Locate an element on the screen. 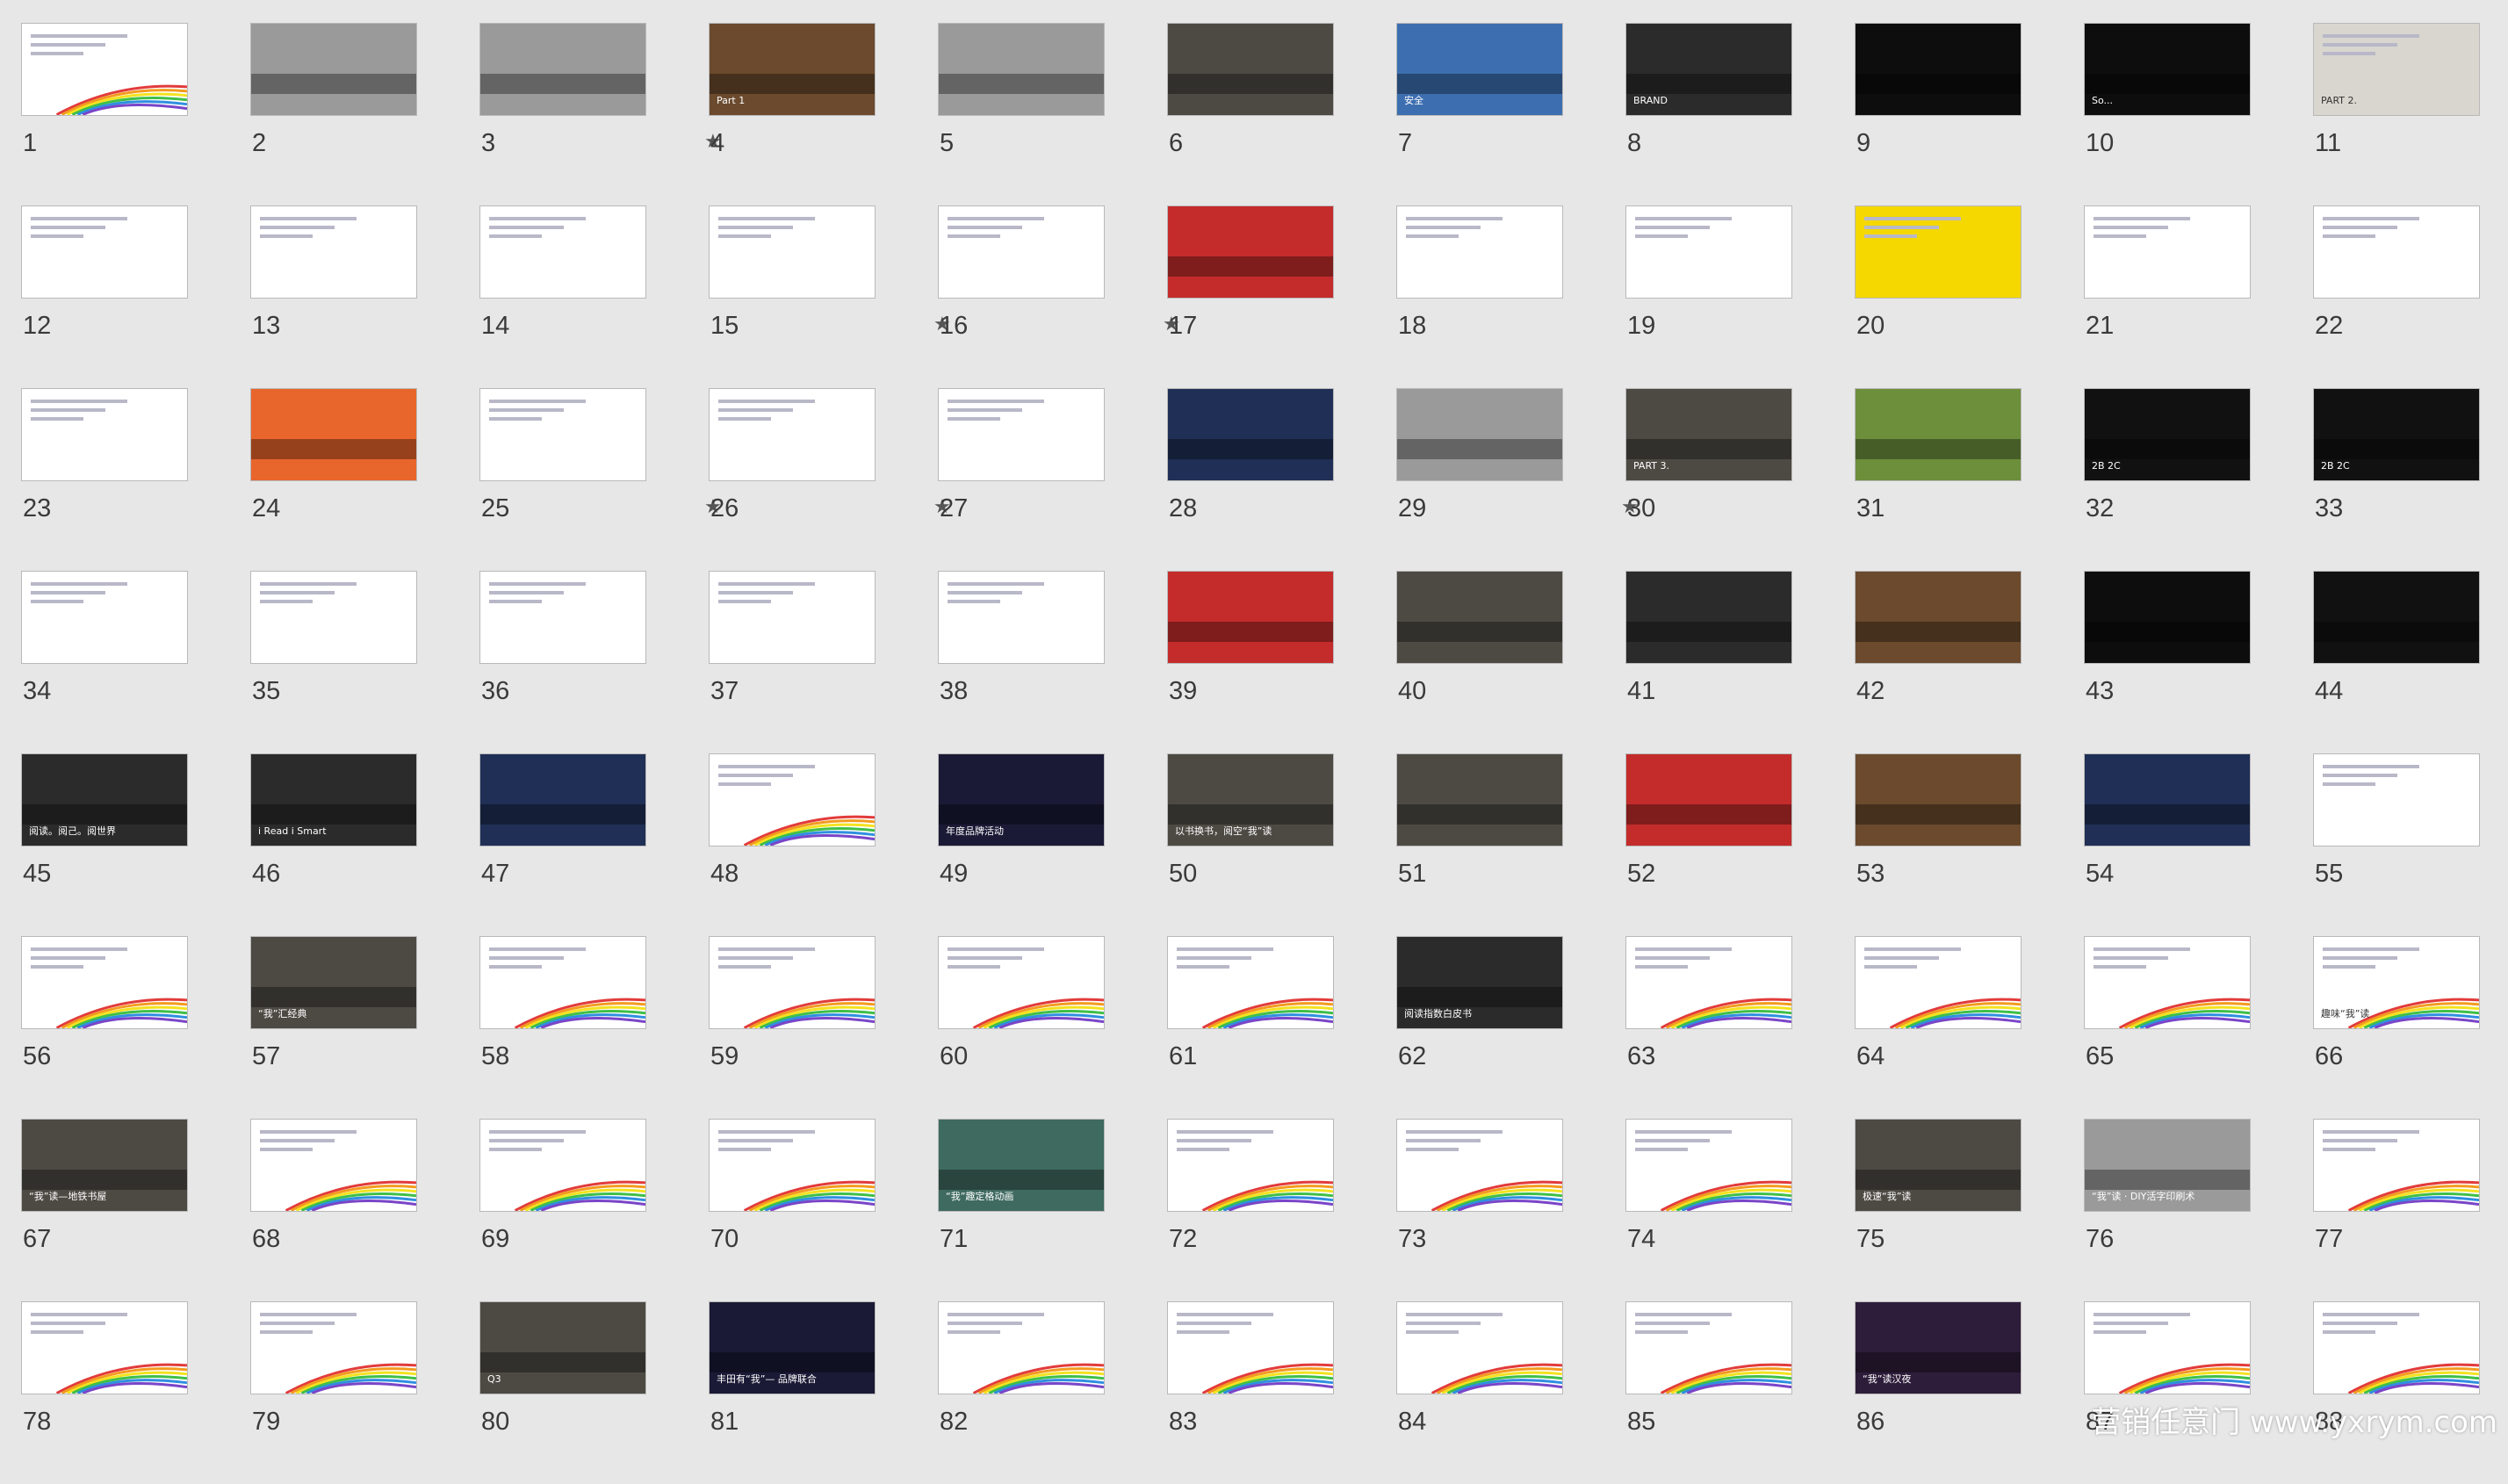 Image resolution: width=2508 pixels, height=1484 pixels. slide-cell: 65 is located at coordinates (2198, 1027).